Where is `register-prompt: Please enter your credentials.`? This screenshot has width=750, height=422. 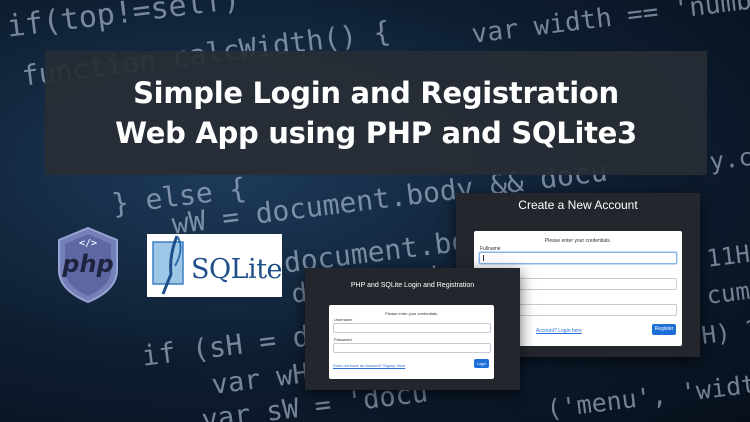
register-prompt: Please enter your credentials. is located at coordinates (578, 241).